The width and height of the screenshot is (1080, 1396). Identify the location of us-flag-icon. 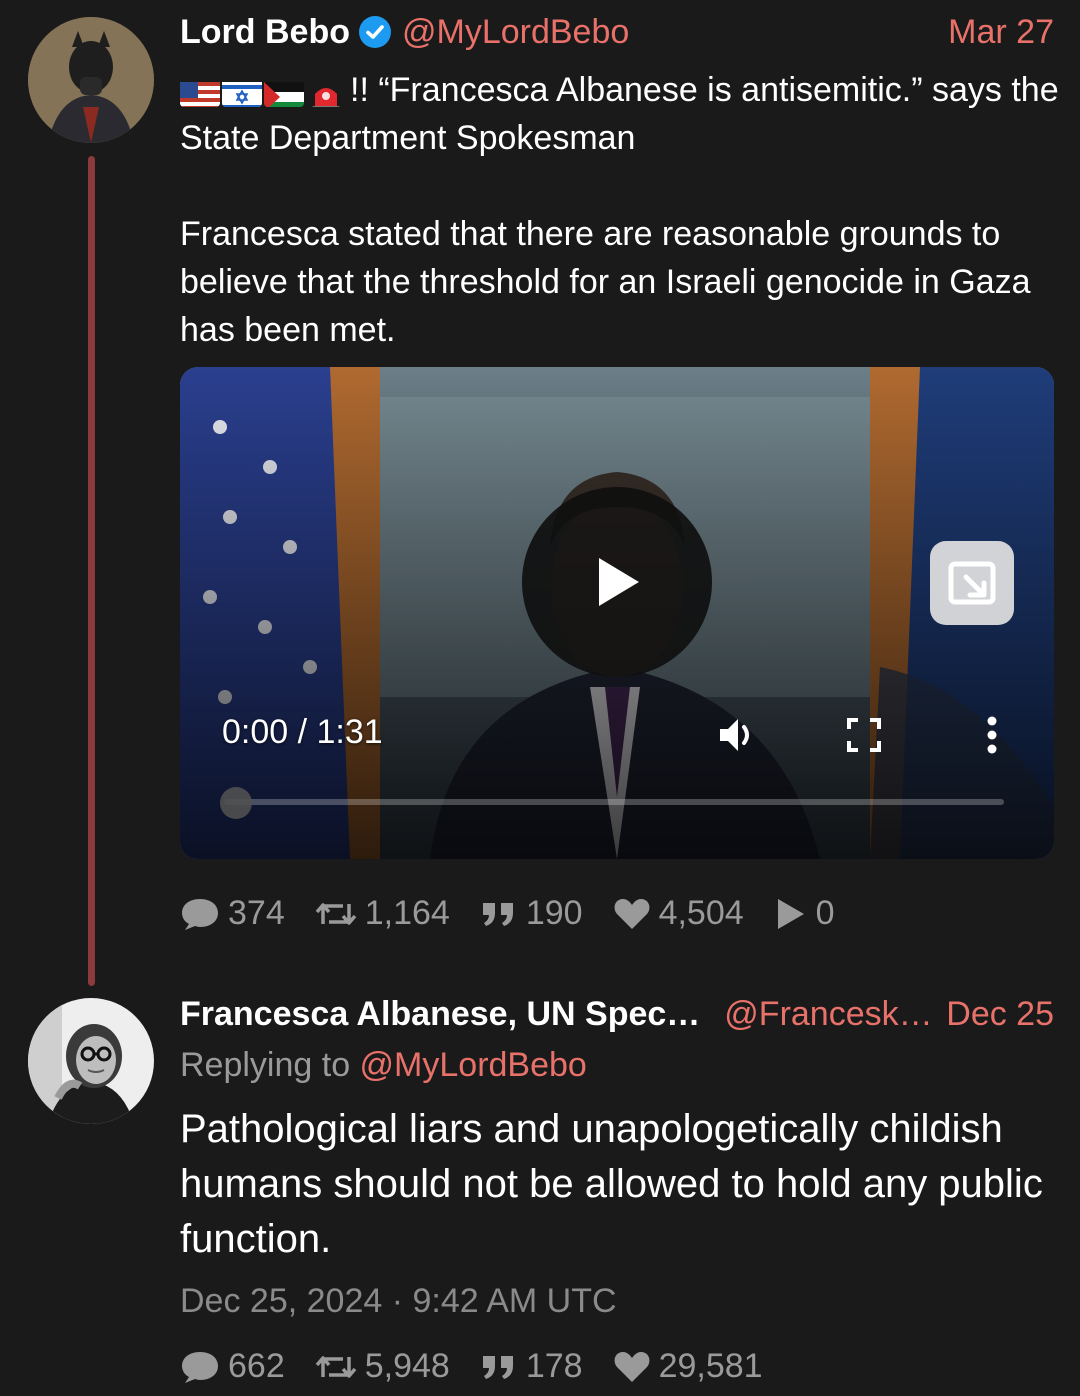
(200, 92).